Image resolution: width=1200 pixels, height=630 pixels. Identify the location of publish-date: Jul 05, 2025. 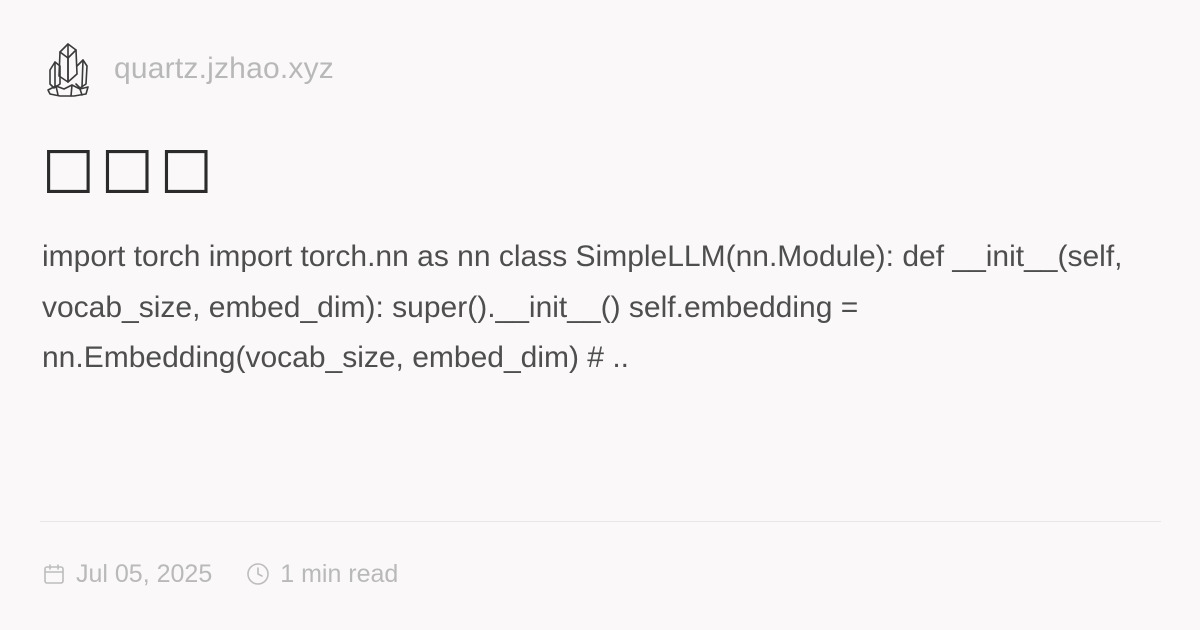
(144, 573).